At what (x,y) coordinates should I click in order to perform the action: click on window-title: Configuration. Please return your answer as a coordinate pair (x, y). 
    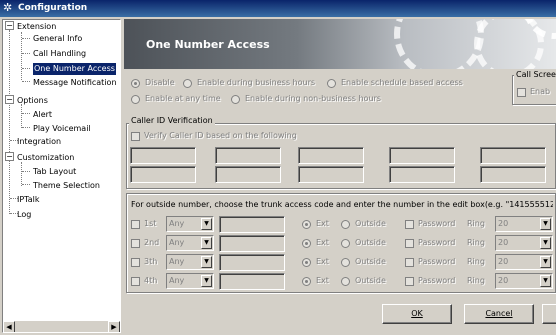
    Looking at the image, I should click on (53, 8).